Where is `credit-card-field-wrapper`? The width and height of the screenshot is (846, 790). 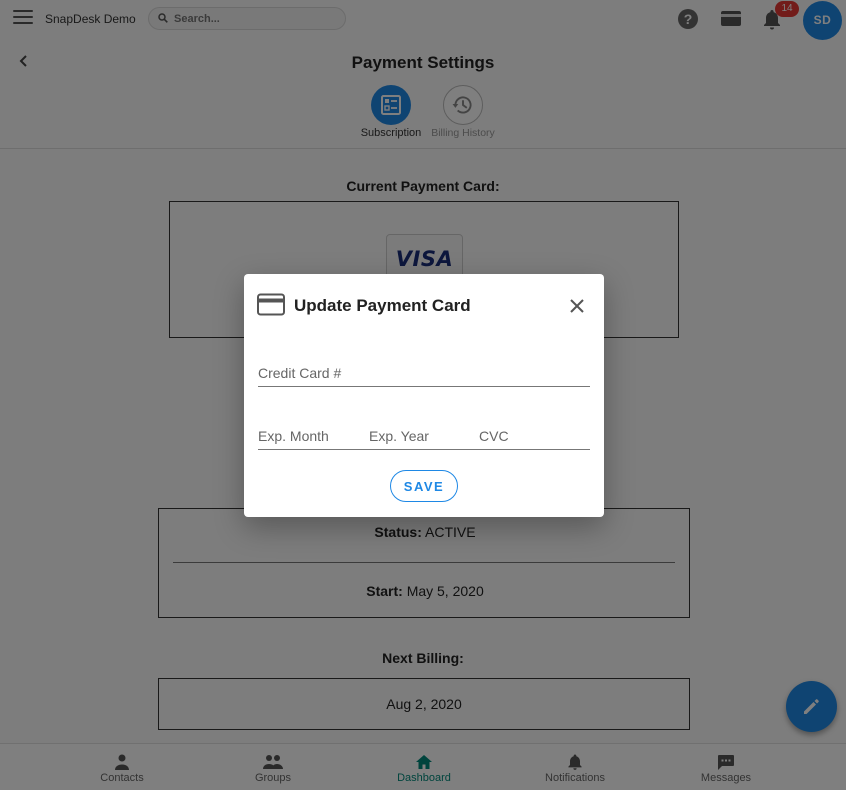 credit-card-field-wrapper is located at coordinates (424, 370).